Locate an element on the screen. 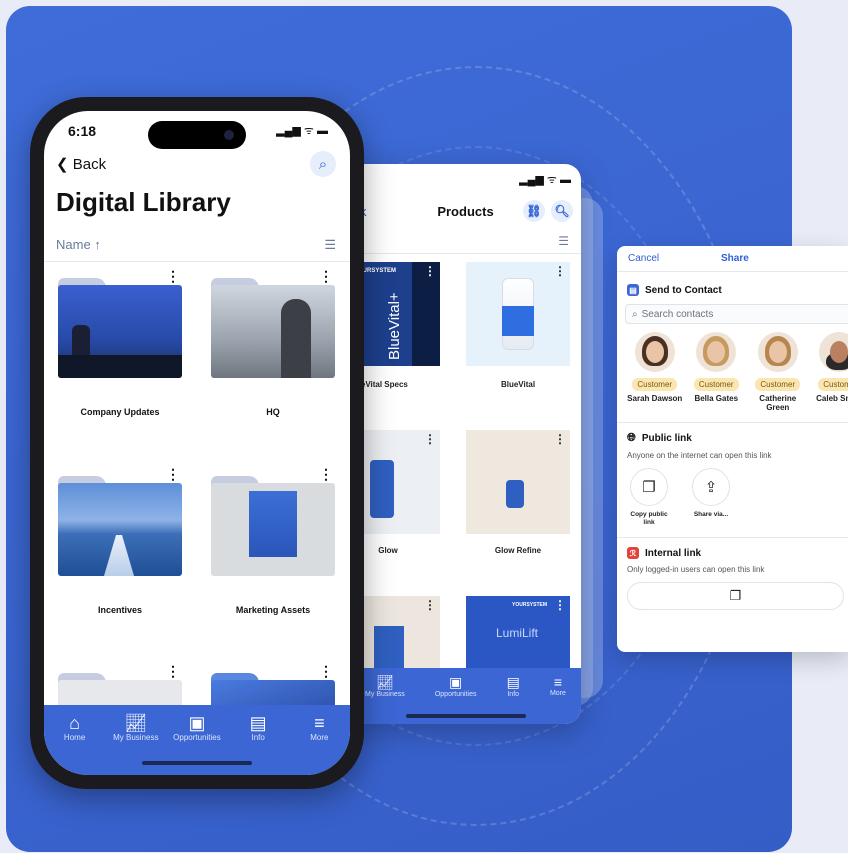 The image size is (848, 853). globe-icon: 🌐︎ is located at coordinates (631, 438).